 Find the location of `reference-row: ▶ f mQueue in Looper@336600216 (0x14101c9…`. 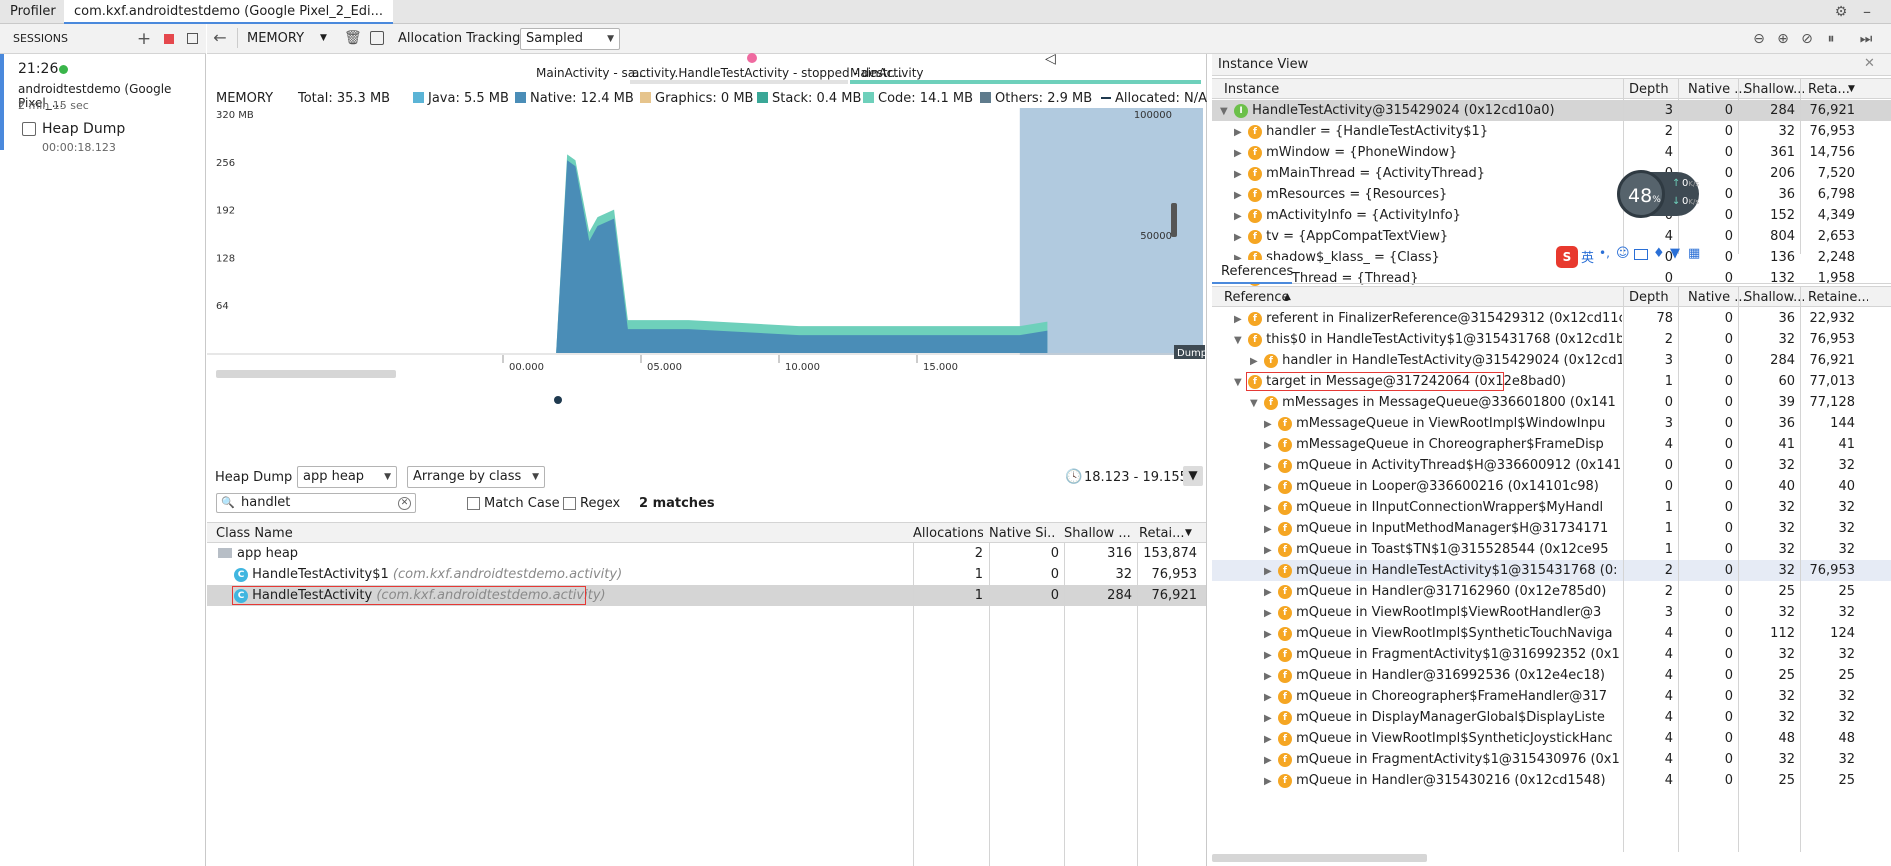

reference-row: ▶ f mQueue in Looper@336600216 (0x14101c9… is located at coordinates (1551, 486).